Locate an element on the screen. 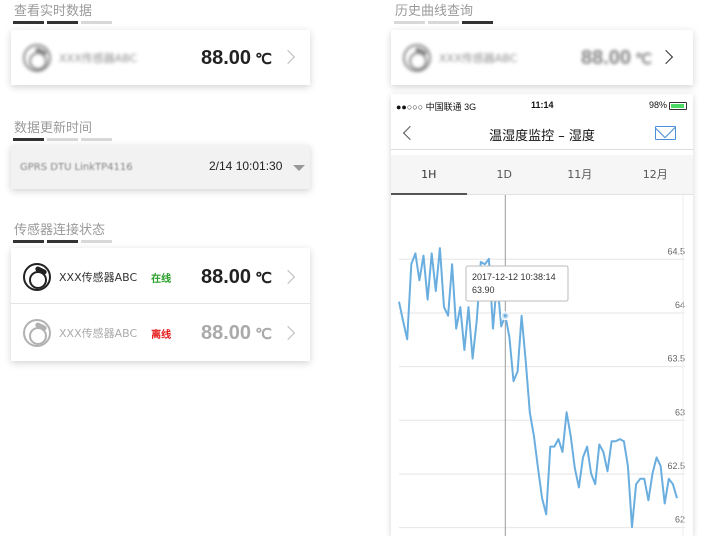 The image size is (710, 536). sensor-row-online-value-group: 88.00 ℃ is located at coordinates (236, 277).